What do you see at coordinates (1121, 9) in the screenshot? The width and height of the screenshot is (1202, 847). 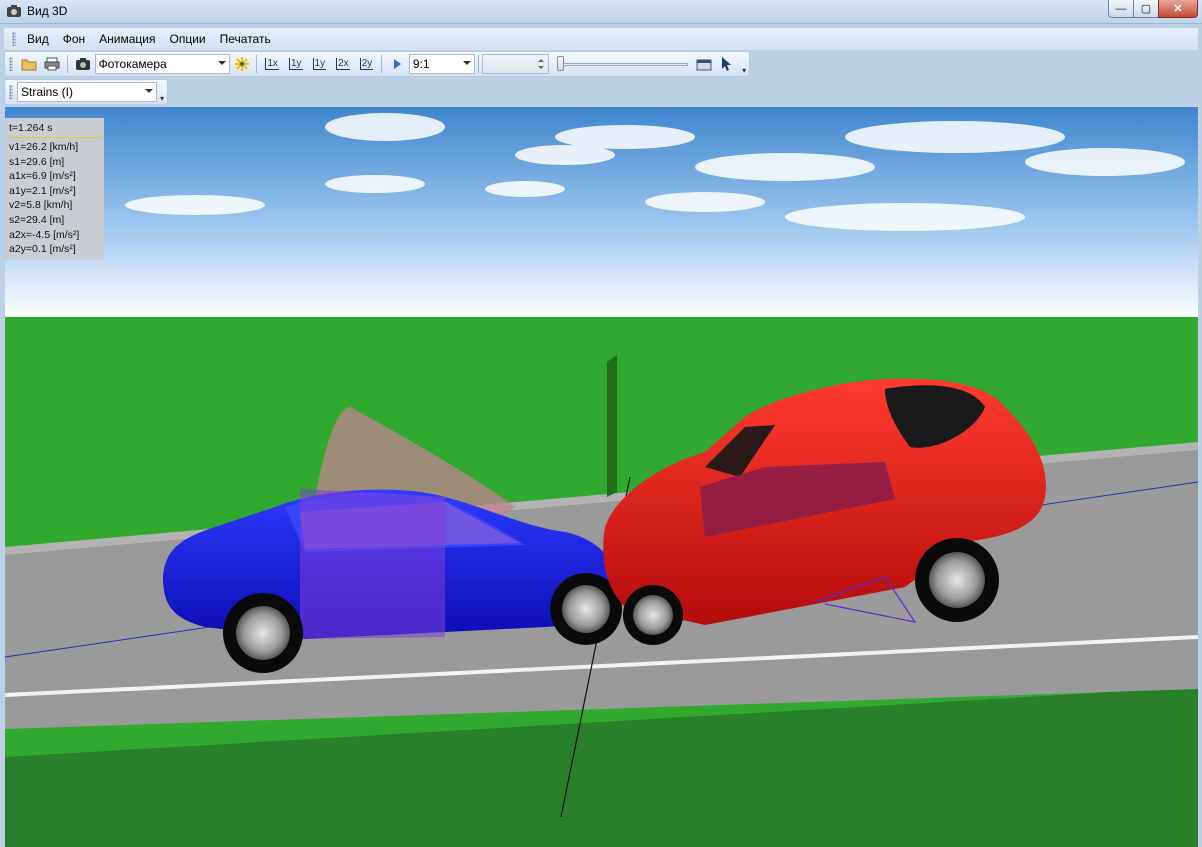 I see `minimize-button: —` at bounding box center [1121, 9].